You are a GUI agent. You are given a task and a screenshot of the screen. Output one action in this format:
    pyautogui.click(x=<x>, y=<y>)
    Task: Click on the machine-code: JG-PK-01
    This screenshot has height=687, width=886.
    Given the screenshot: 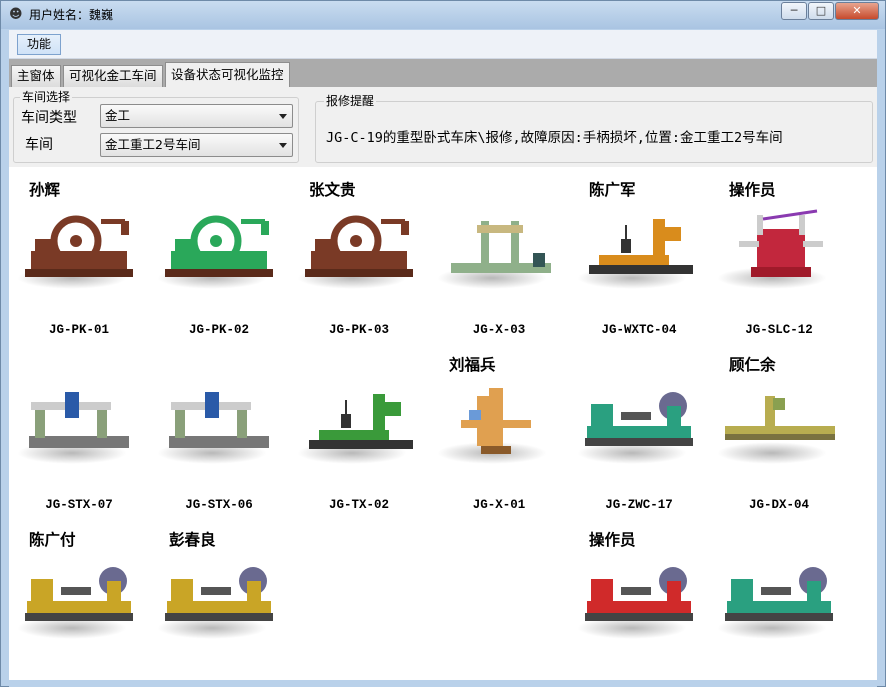 What is the action you would take?
    pyautogui.click(x=78, y=330)
    